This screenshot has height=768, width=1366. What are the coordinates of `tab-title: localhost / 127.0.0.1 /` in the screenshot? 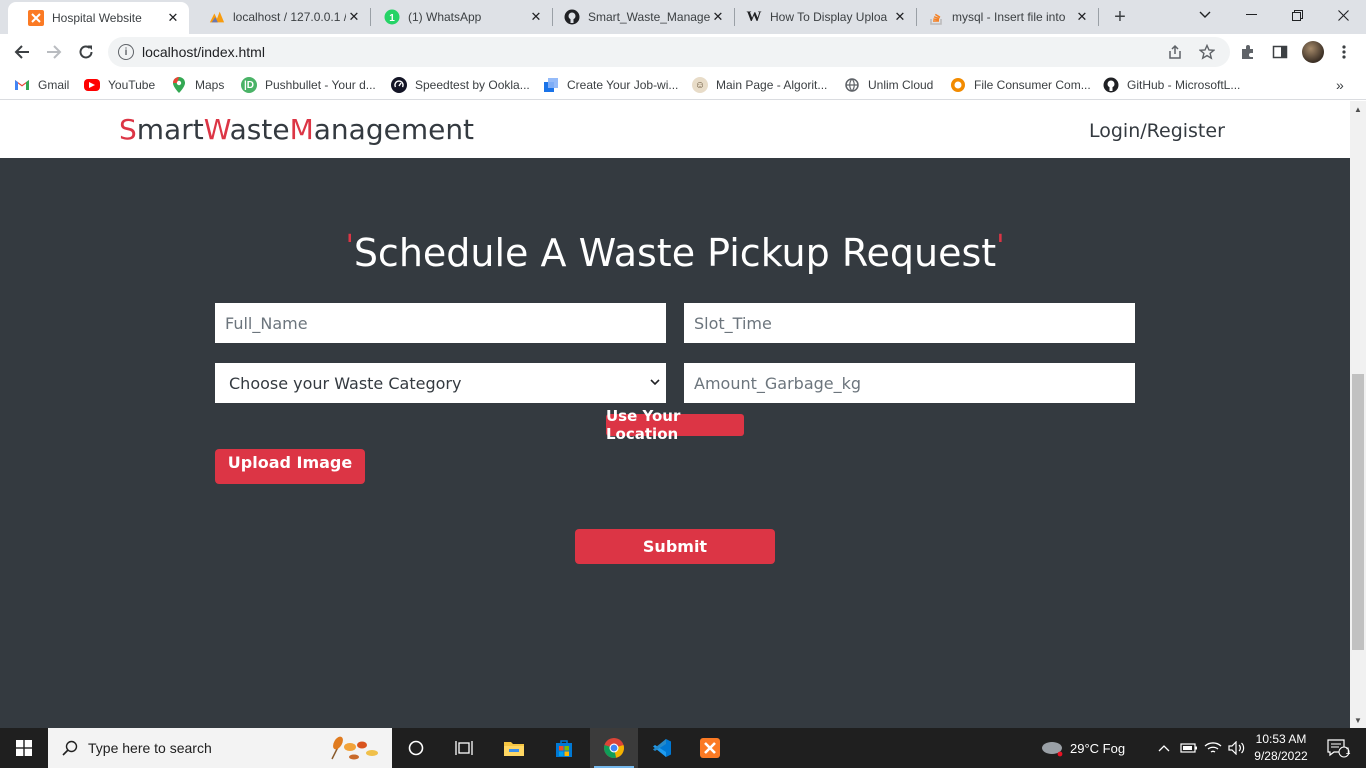 It's located at (289, 17).